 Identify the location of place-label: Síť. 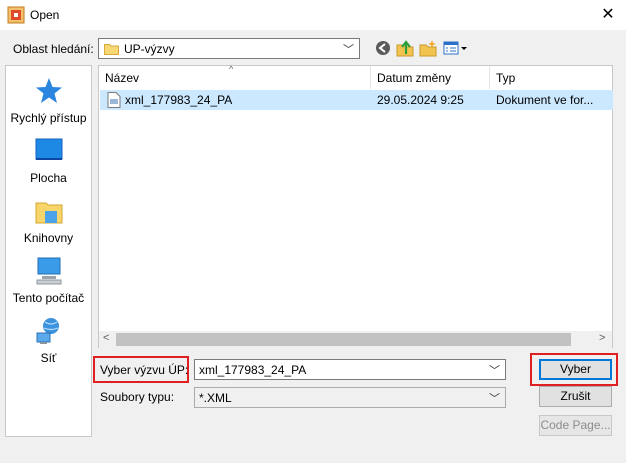
(48, 358).